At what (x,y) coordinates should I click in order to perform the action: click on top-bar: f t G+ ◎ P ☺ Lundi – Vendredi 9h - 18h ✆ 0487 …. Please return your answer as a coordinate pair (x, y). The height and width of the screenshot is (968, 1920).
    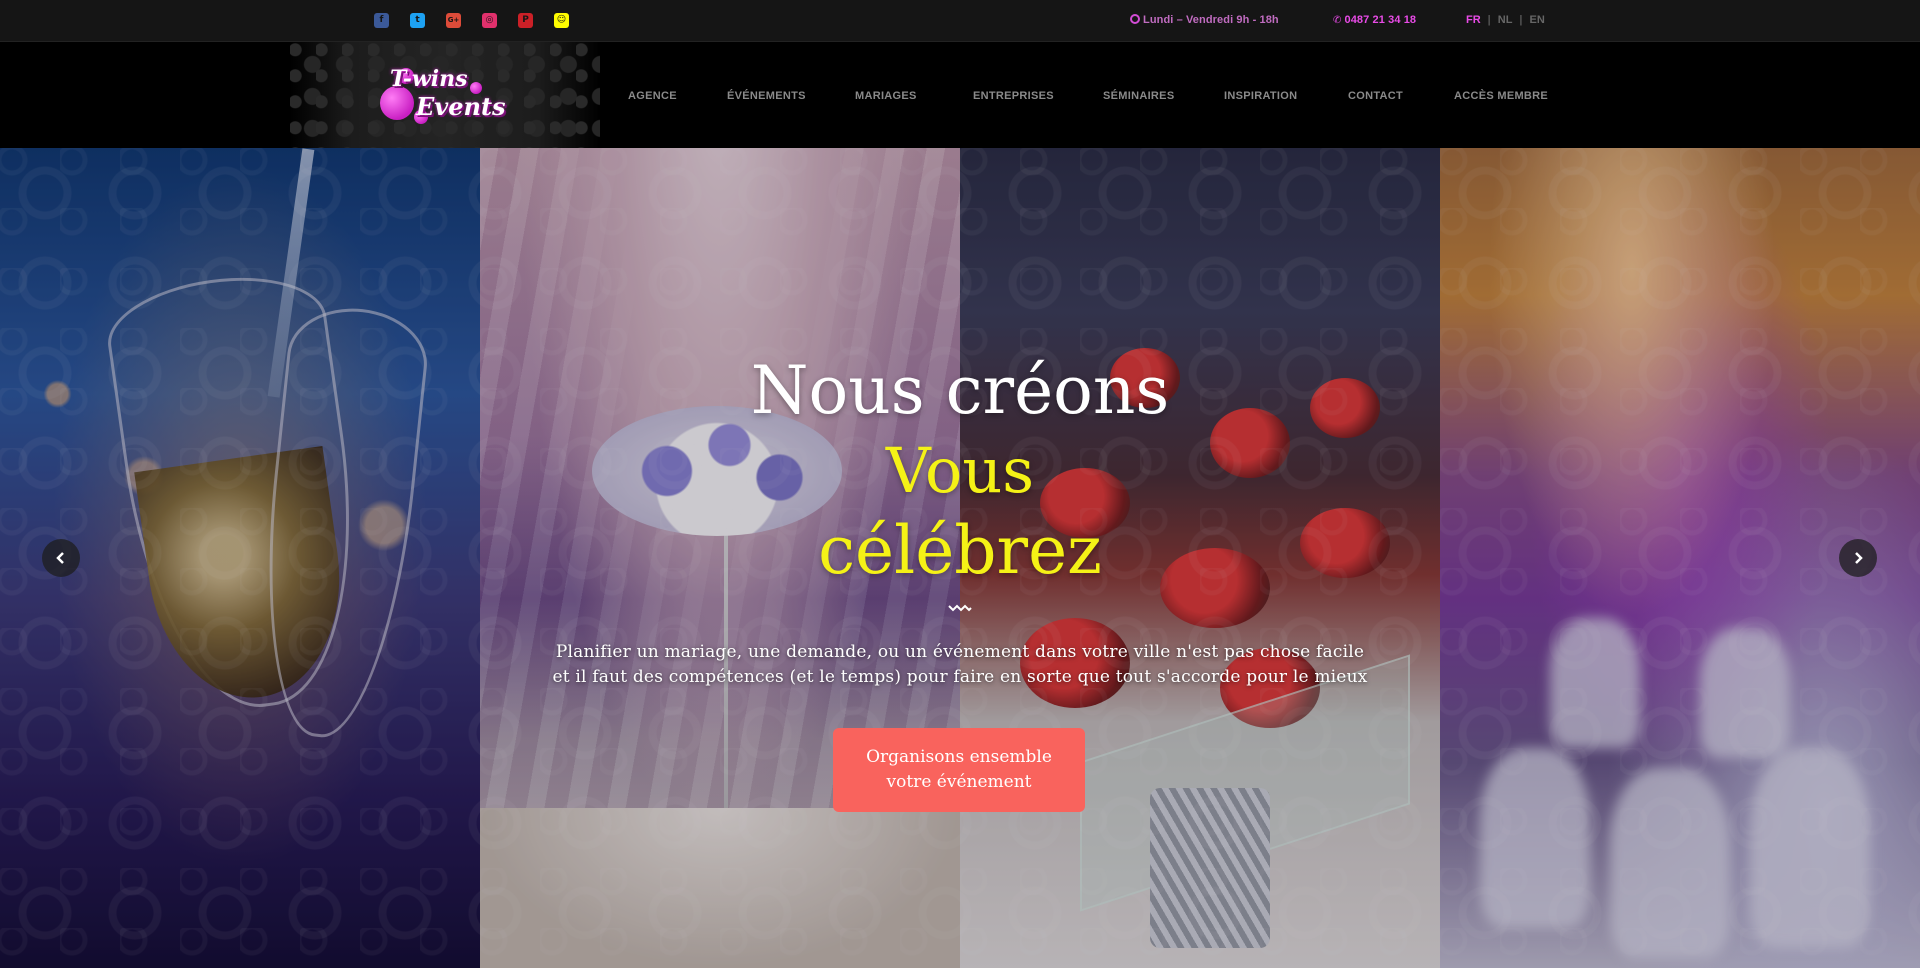
    Looking at the image, I should click on (960, 21).